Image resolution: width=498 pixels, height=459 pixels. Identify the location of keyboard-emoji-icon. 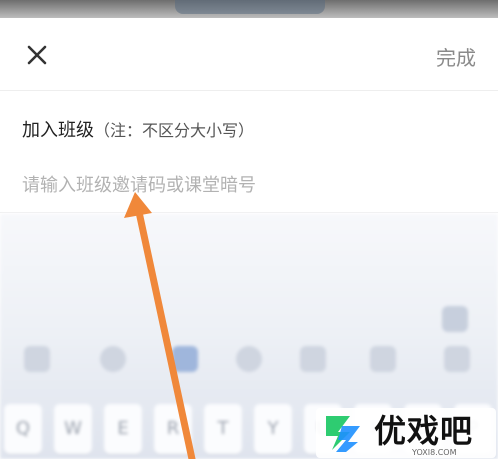
(113, 359).